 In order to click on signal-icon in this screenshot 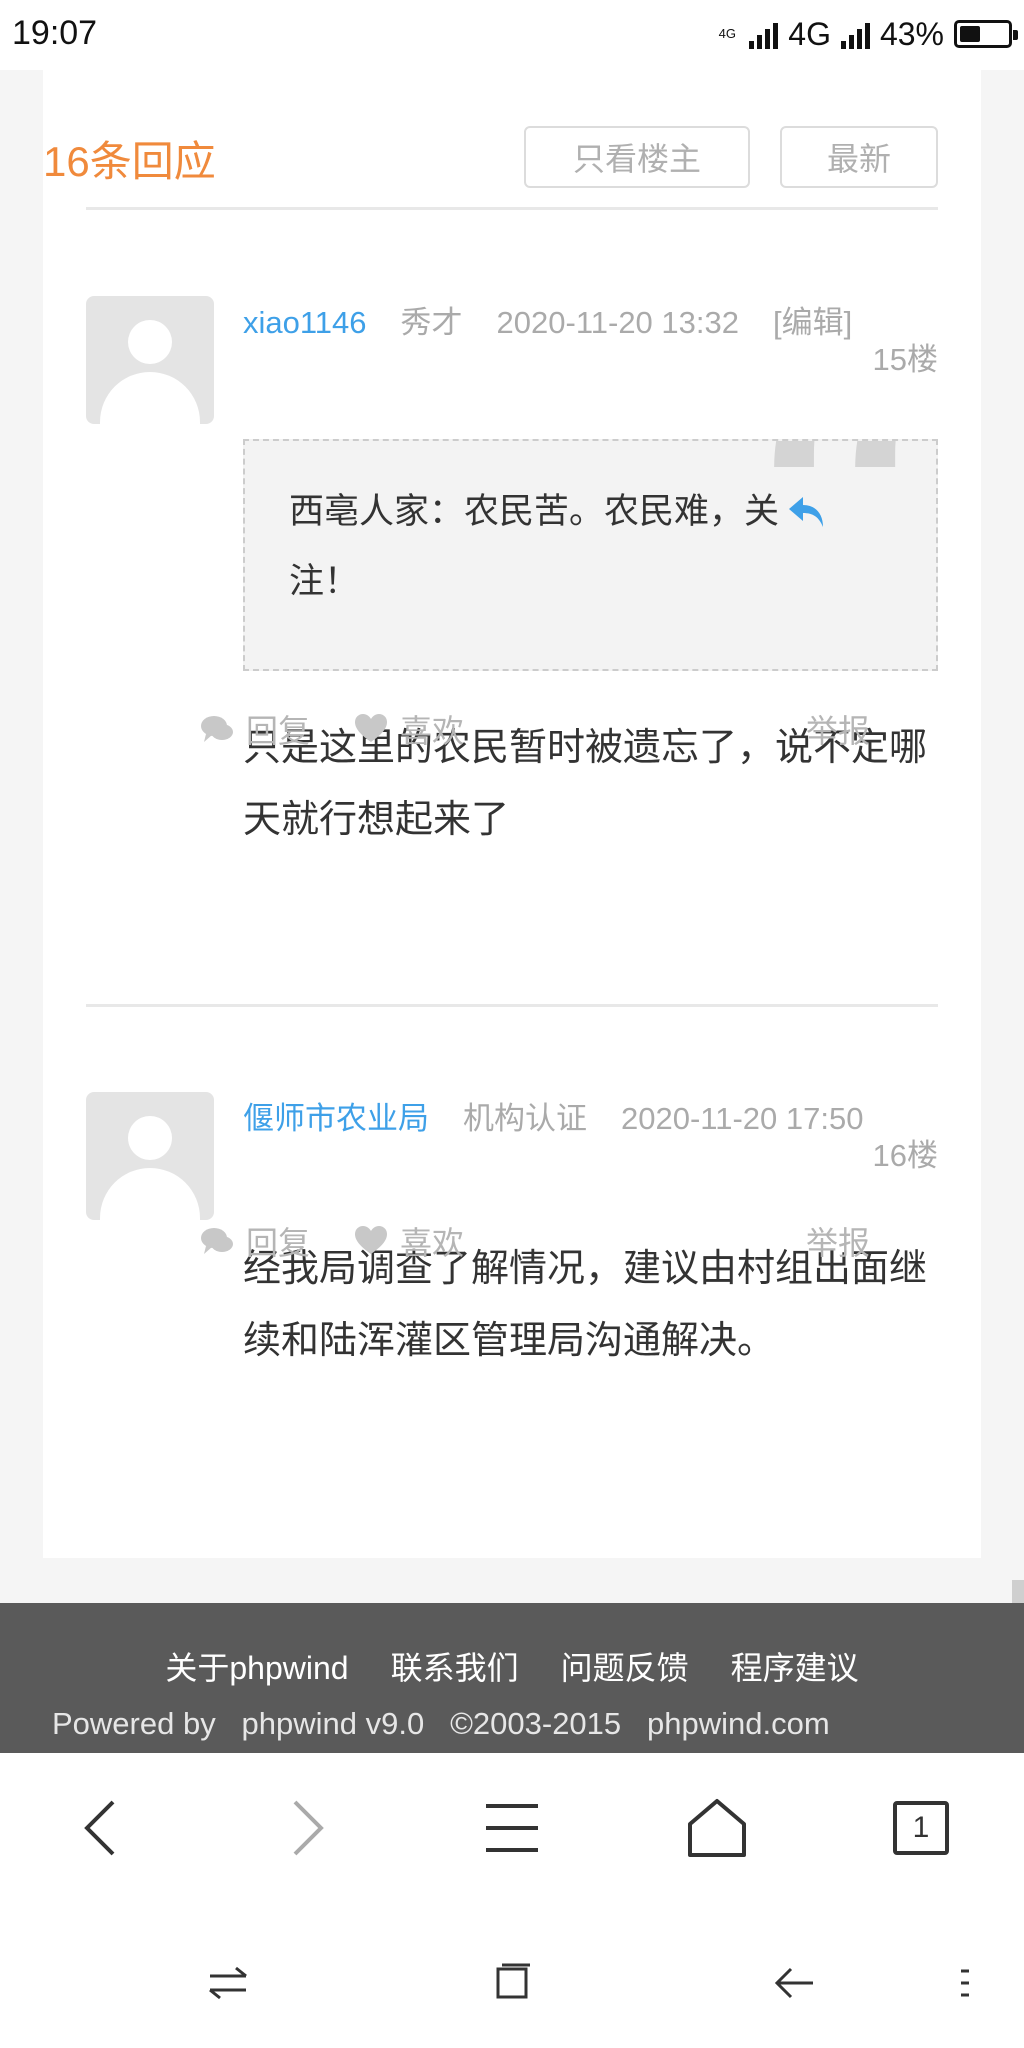, I will do `click(764, 34)`.